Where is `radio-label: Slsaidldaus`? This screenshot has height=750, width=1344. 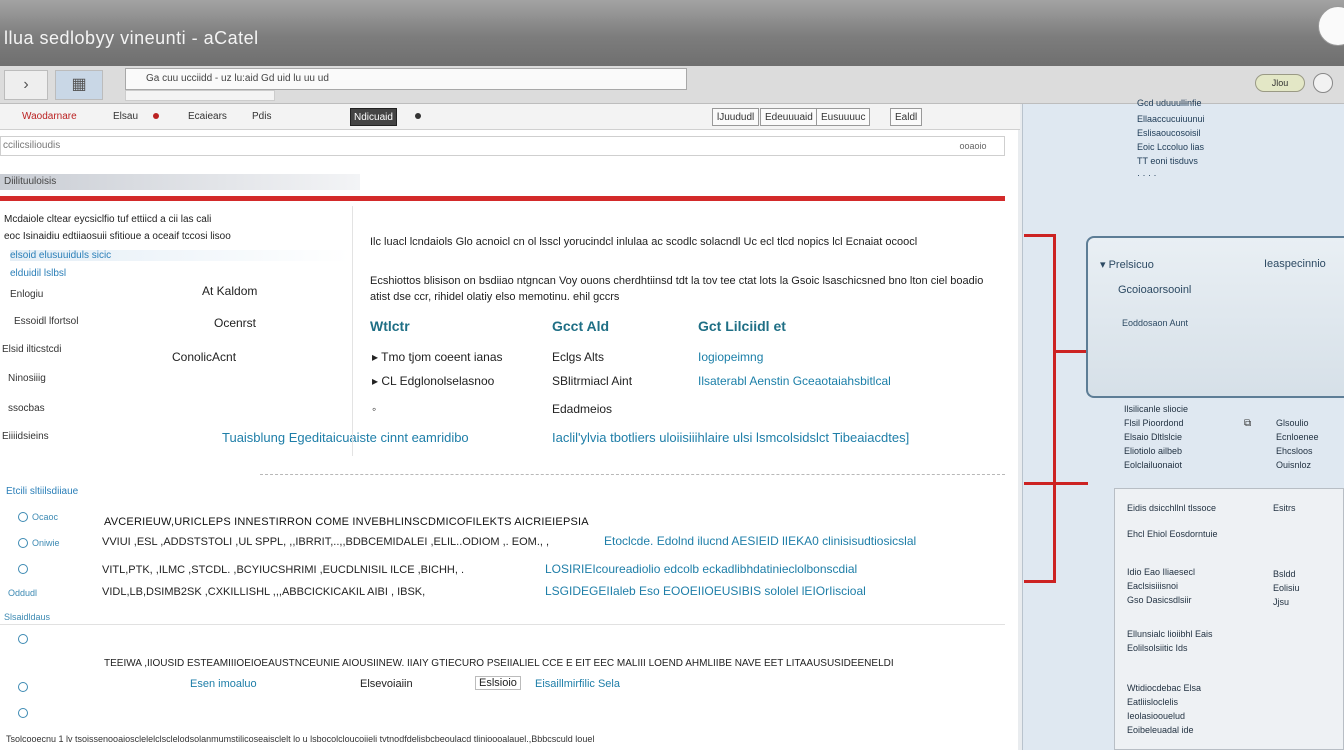
radio-label: Slsaidldaus is located at coordinates (27, 617).